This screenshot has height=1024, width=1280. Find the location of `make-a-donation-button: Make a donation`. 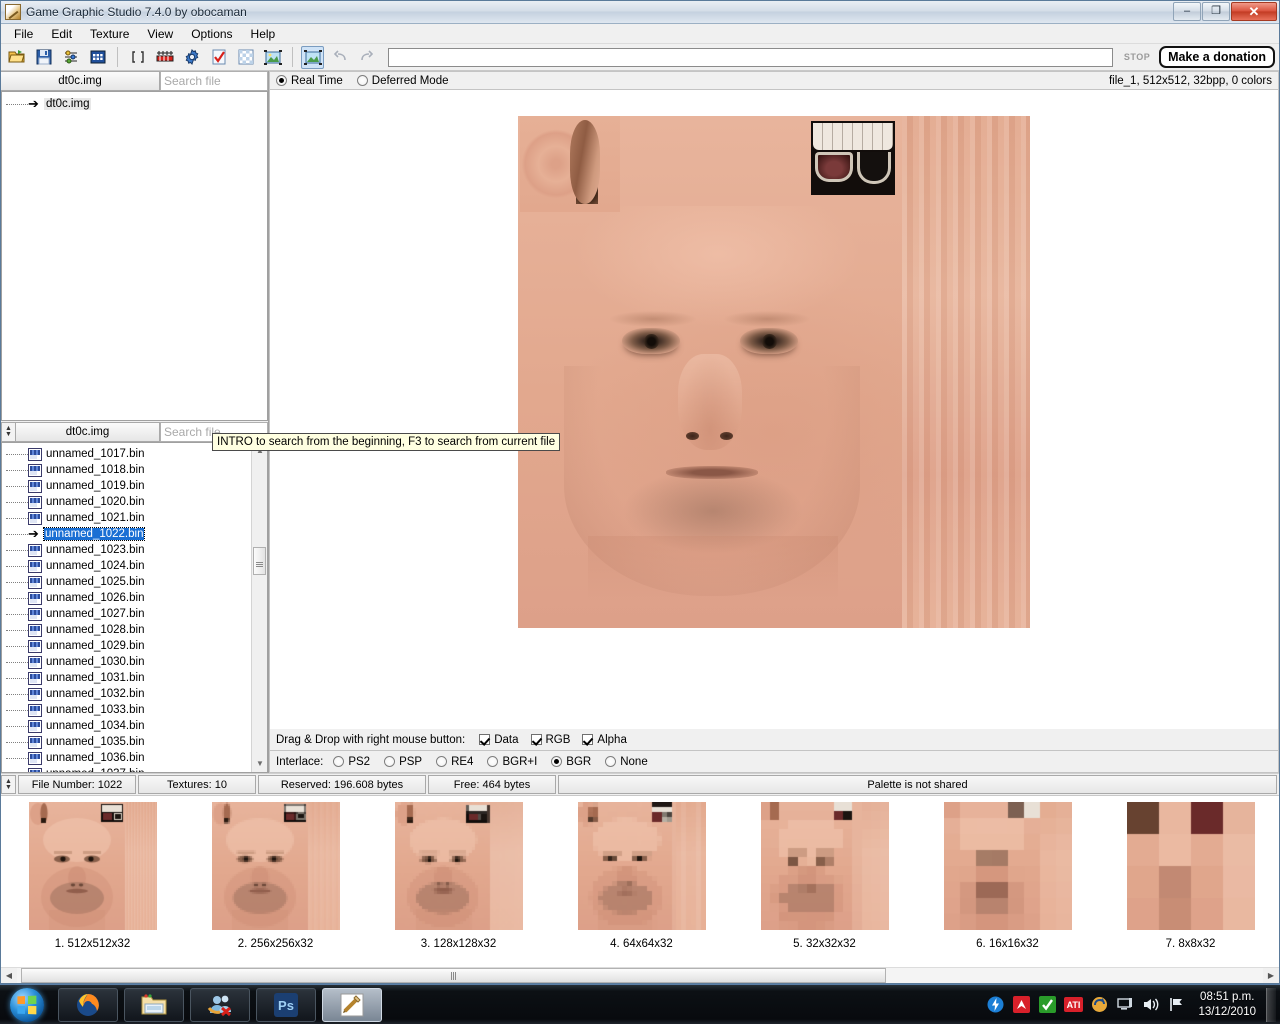

make-a-donation-button: Make a donation is located at coordinates (1217, 57).